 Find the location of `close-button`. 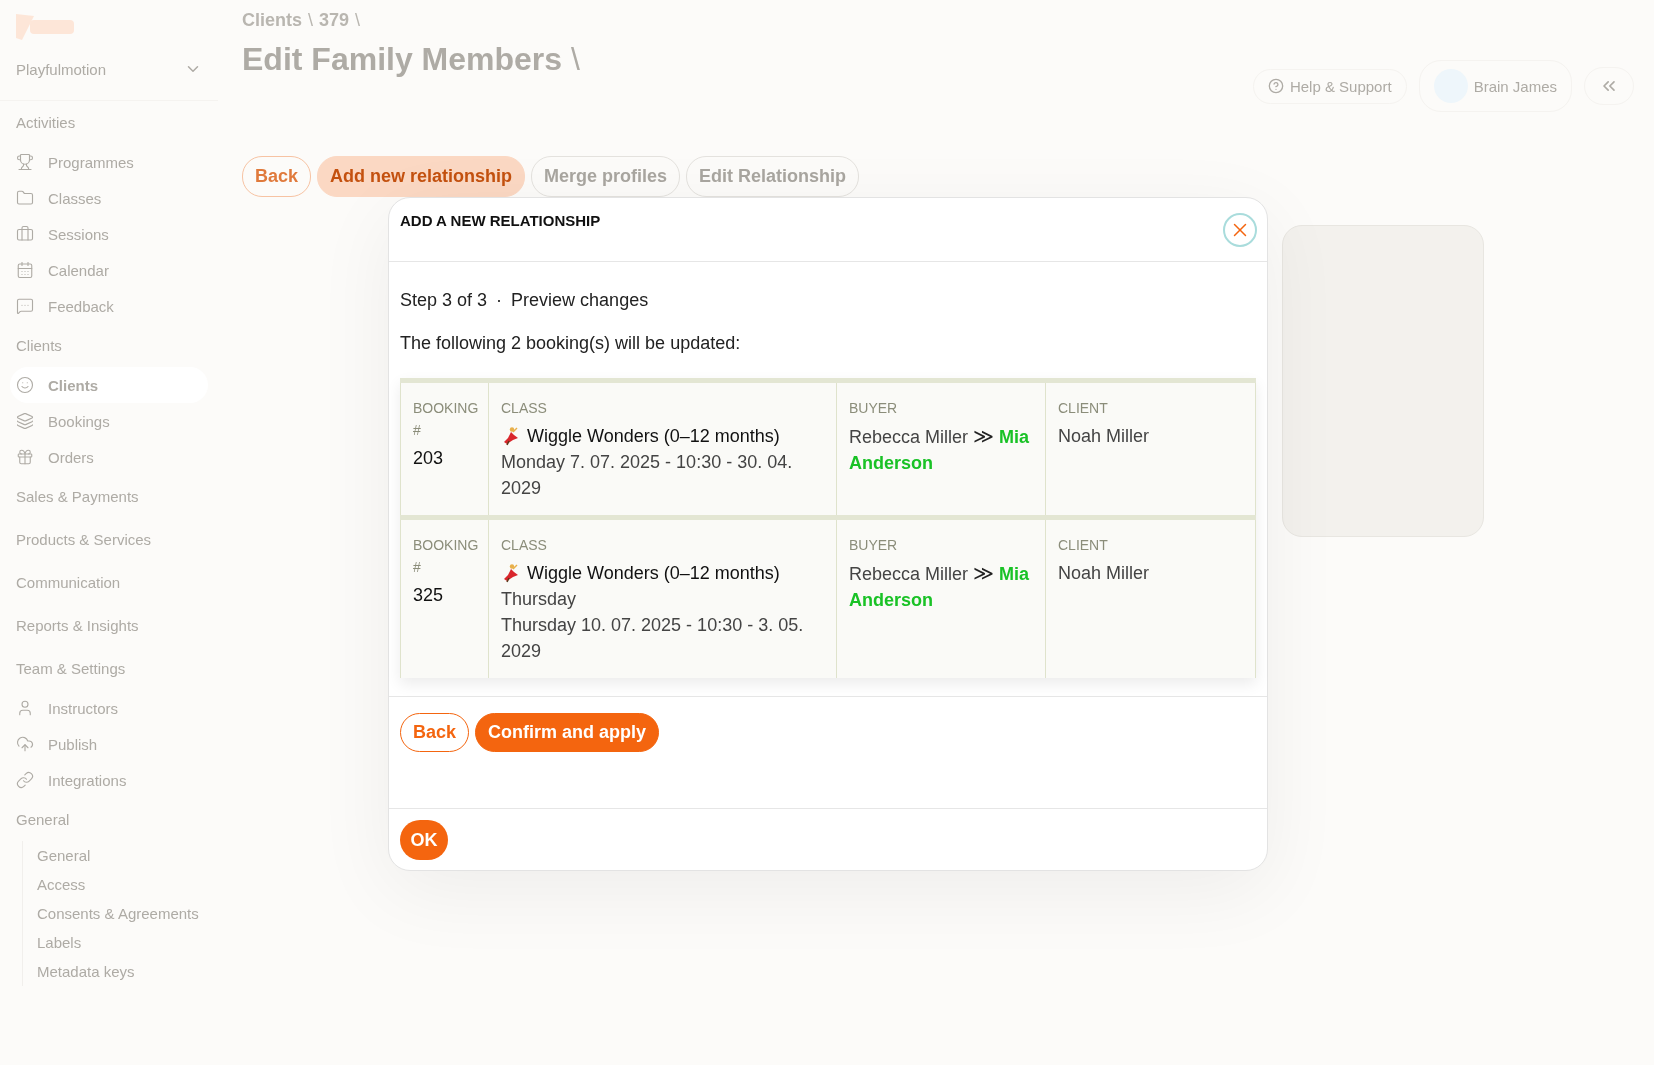

close-button is located at coordinates (1240, 230).